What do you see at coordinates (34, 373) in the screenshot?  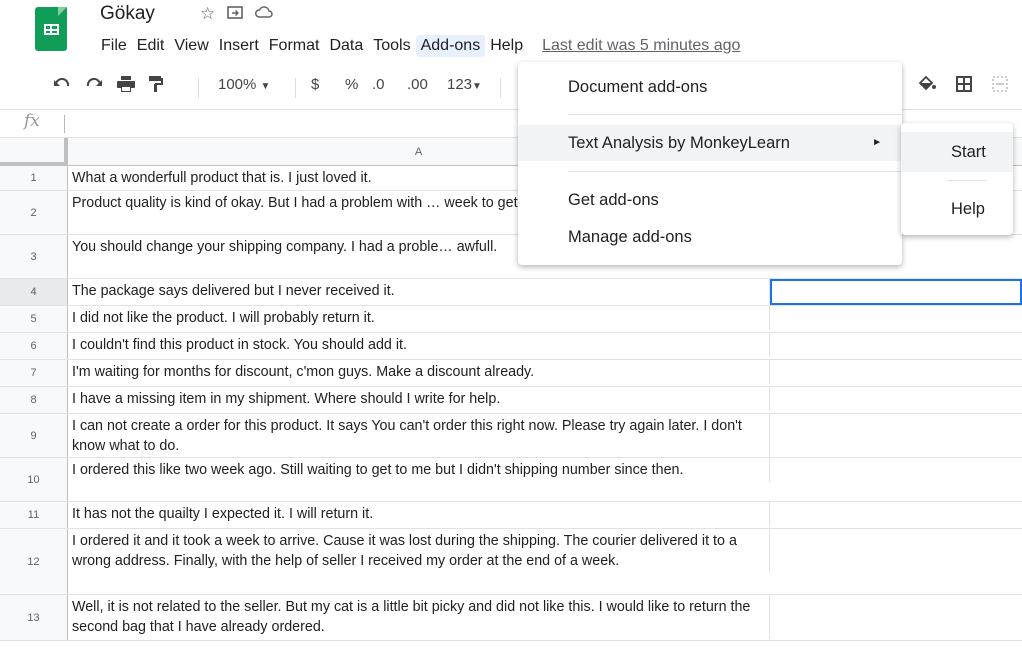 I see `row-number: 7` at bounding box center [34, 373].